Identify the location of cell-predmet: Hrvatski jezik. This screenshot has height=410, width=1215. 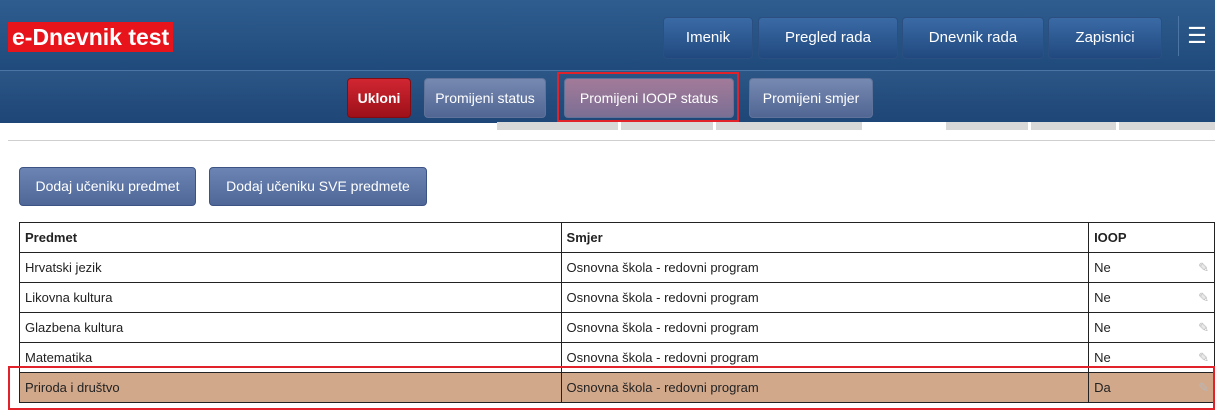
(290, 267).